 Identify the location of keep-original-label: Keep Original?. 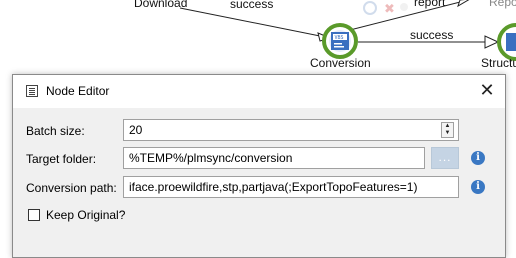
(85, 215).